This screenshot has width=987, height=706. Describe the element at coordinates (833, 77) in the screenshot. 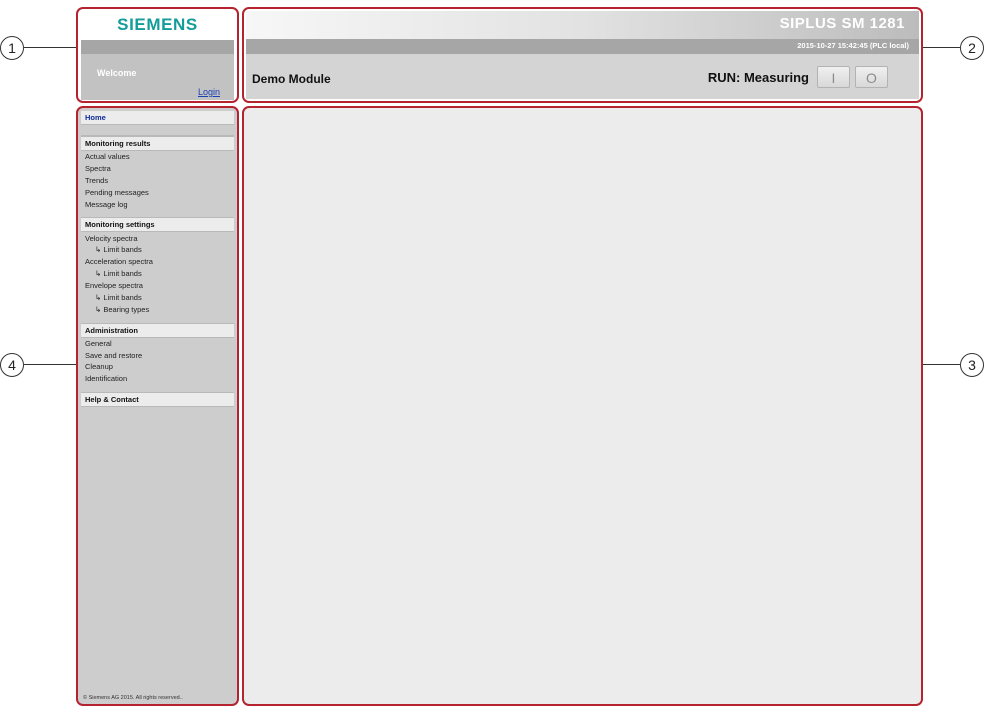

I see `start-button: I` at that location.